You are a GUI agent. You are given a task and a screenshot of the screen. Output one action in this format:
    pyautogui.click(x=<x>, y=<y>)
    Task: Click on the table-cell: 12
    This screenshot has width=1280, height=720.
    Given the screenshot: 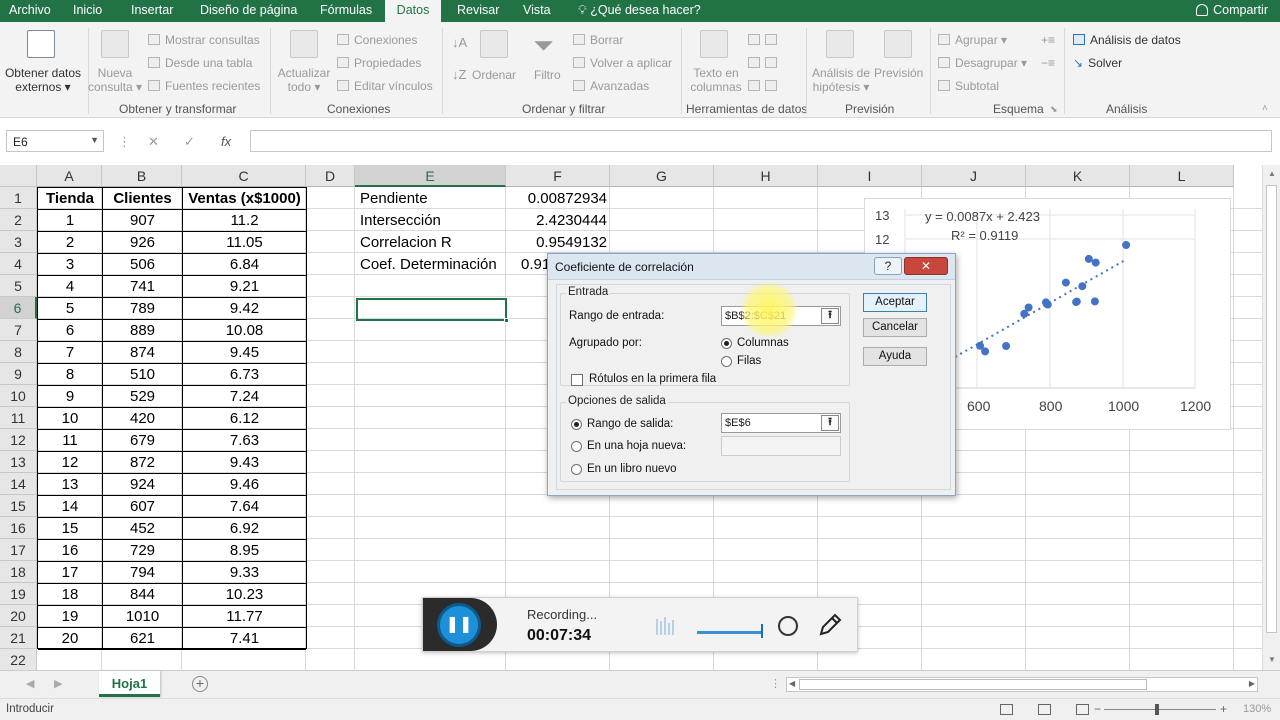 What is the action you would take?
    pyautogui.click(x=70, y=463)
    